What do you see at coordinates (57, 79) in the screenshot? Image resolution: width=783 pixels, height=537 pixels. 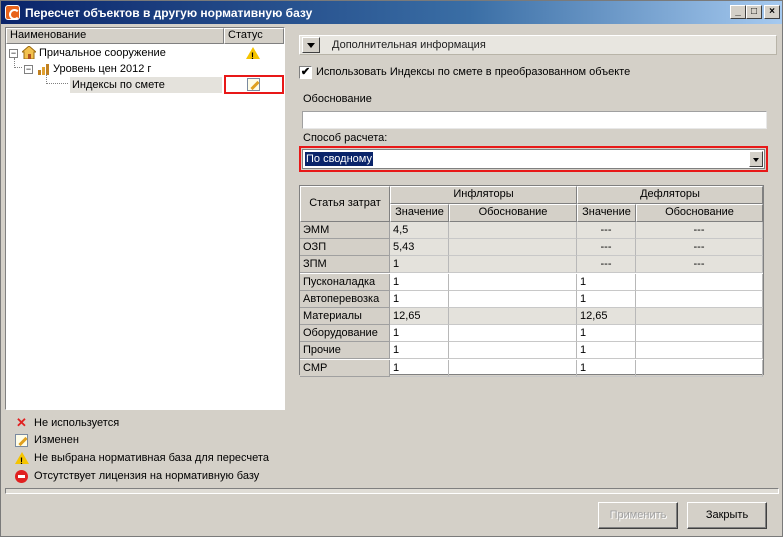 I see `tree-connector` at bounding box center [57, 79].